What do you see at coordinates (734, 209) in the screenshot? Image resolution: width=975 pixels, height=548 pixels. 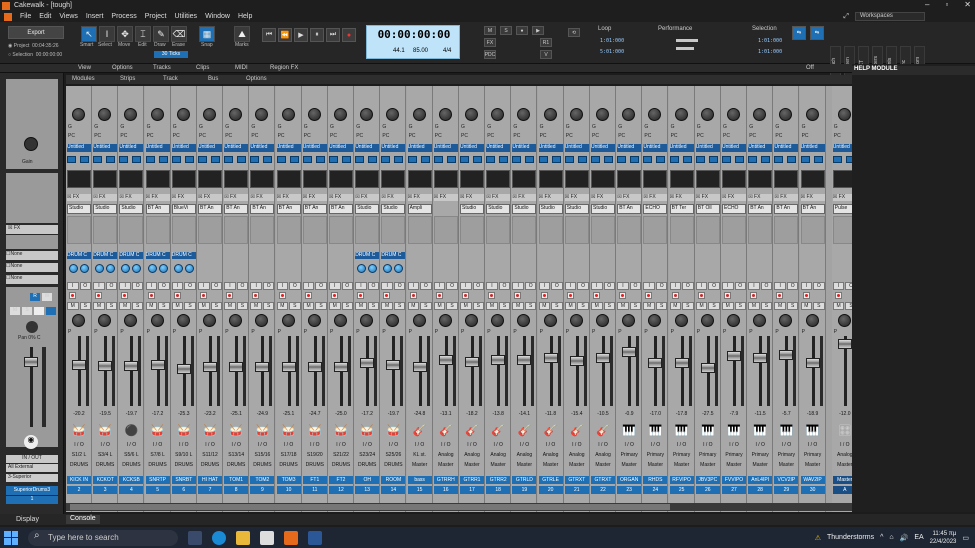 I see `fx-plugin-slot: ECHO` at bounding box center [734, 209].